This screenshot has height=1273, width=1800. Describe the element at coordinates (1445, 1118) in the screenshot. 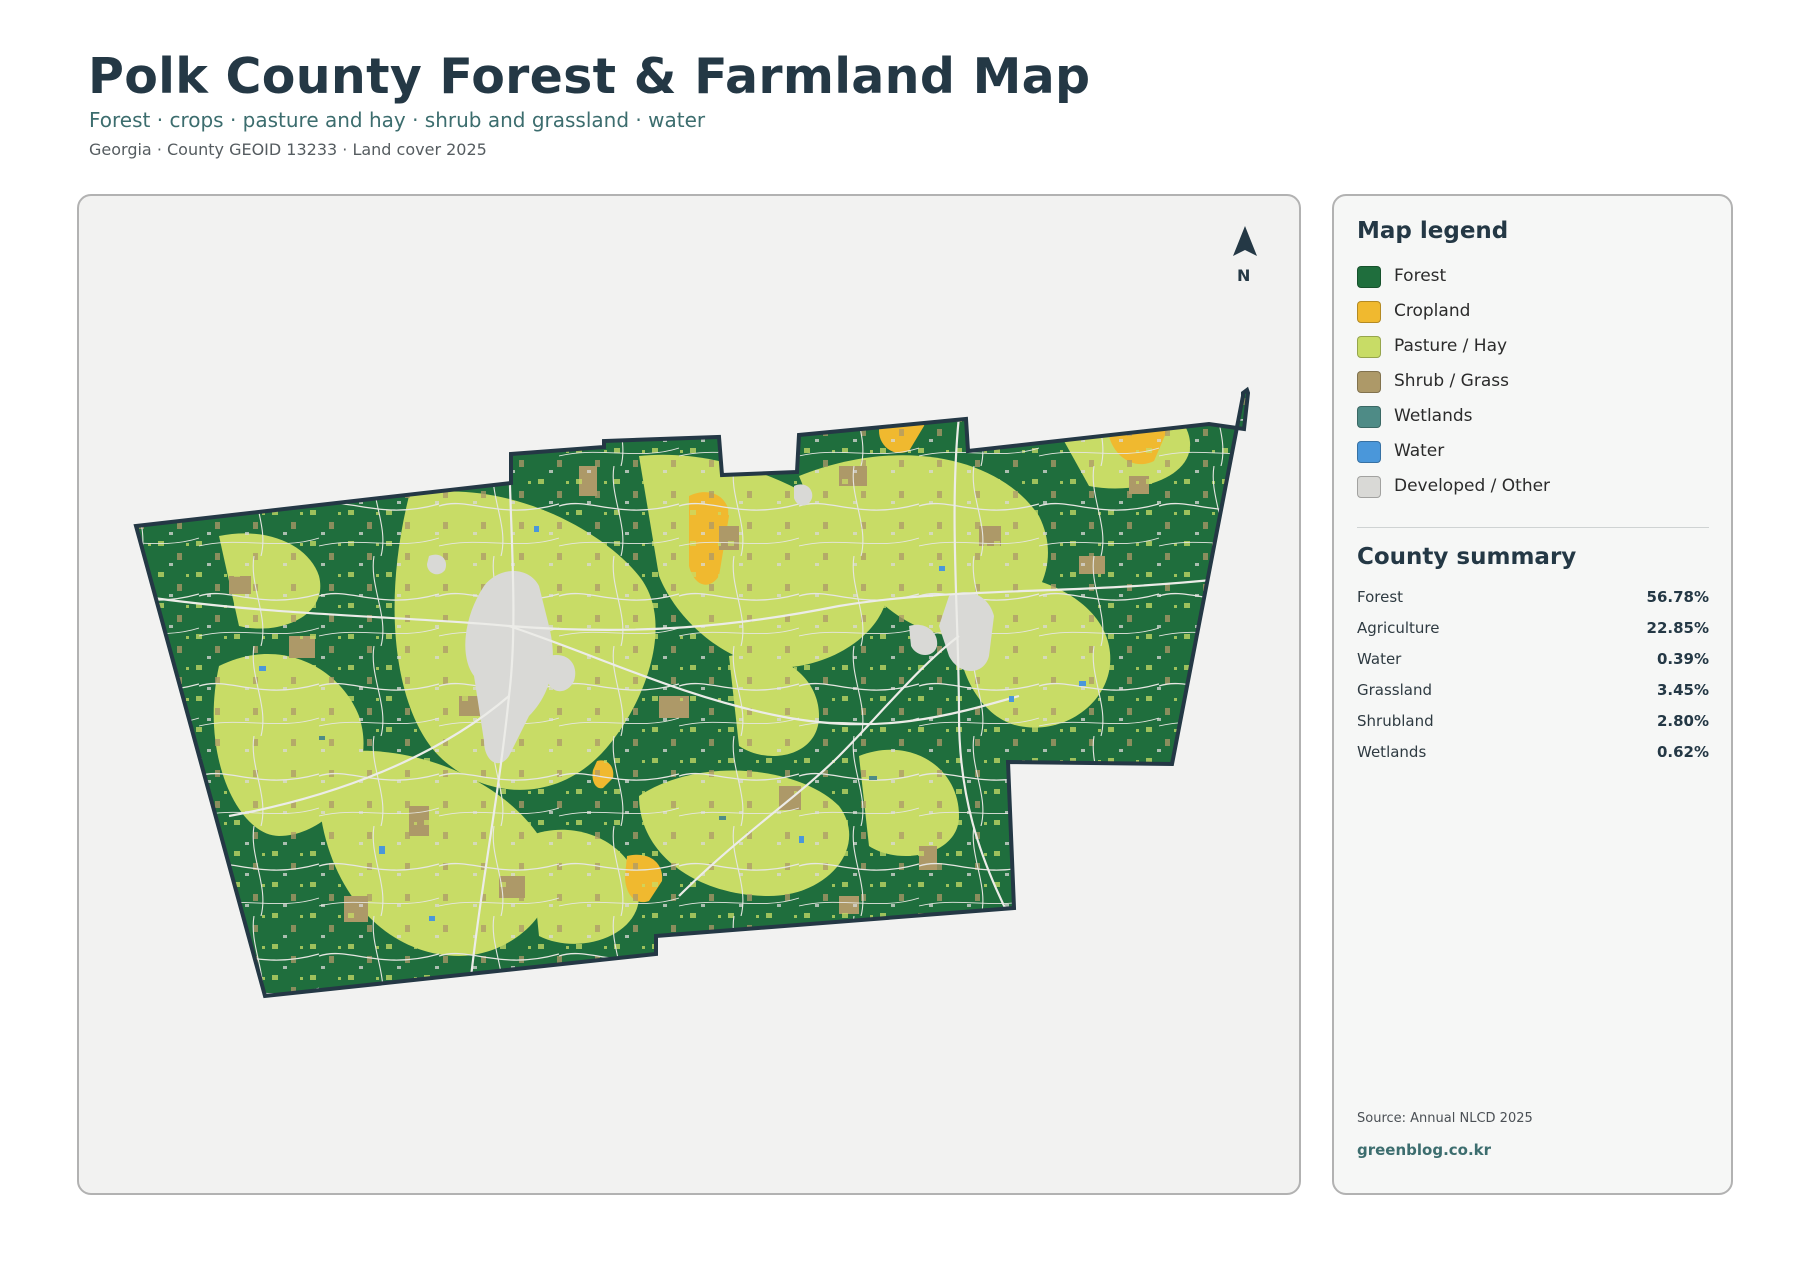

I see `source-note: Source: Annual NLCD 2025` at that location.